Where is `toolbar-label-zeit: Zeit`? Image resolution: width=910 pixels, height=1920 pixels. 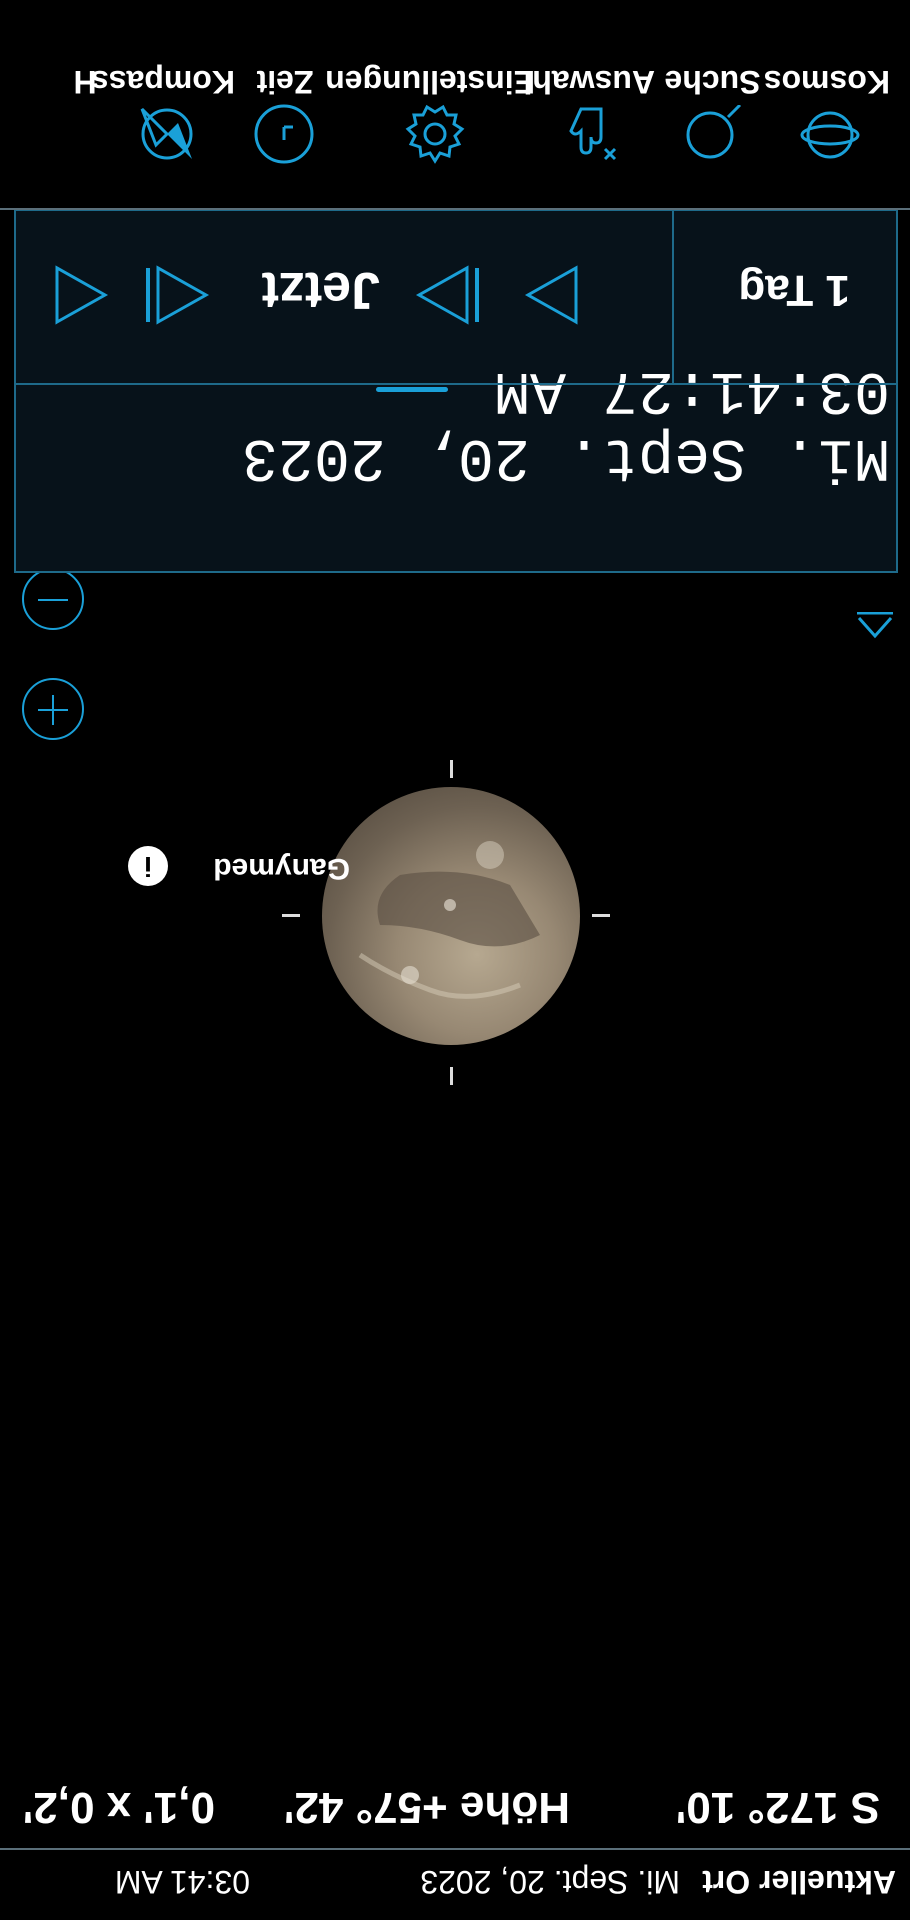
toolbar-label-zeit: Zeit is located at coordinates (285, 82).